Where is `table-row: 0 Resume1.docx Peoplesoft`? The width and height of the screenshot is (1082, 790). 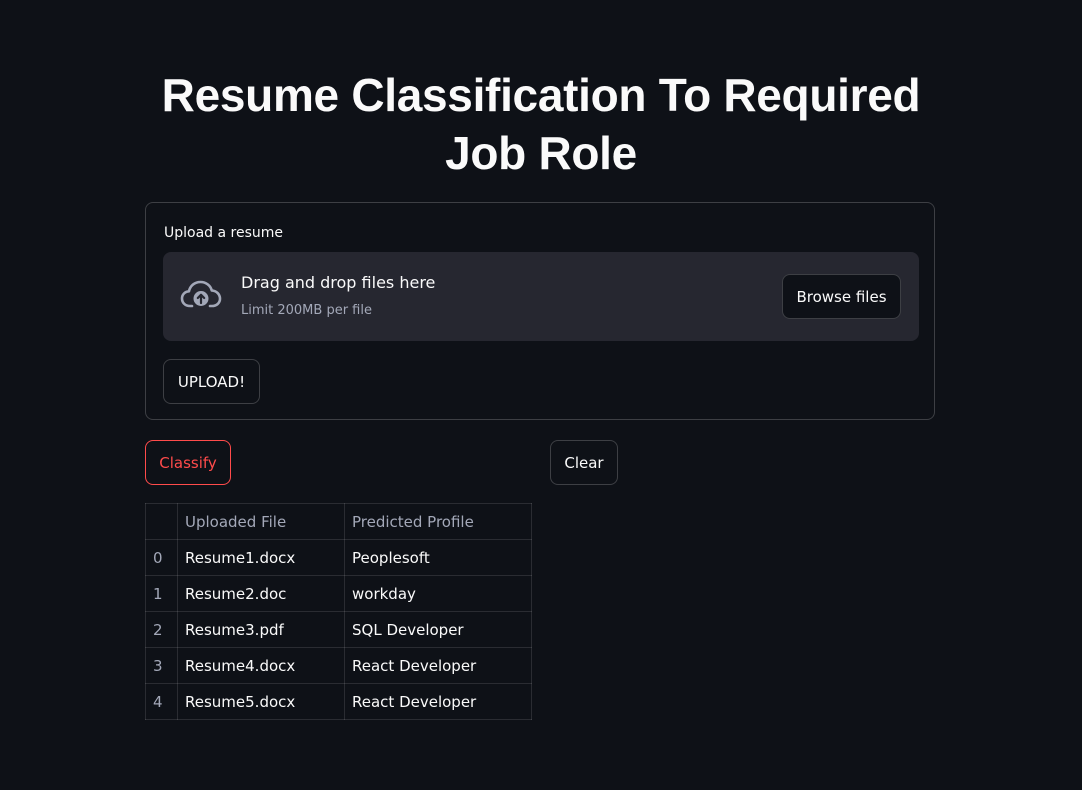 table-row: 0 Resume1.docx Peoplesoft is located at coordinates (338, 557).